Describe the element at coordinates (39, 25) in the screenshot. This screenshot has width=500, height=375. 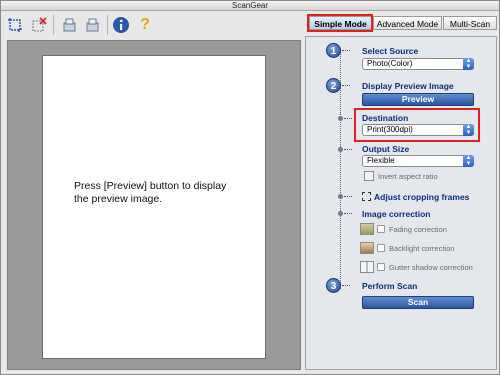
I see `remove-crop-icon` at that location.